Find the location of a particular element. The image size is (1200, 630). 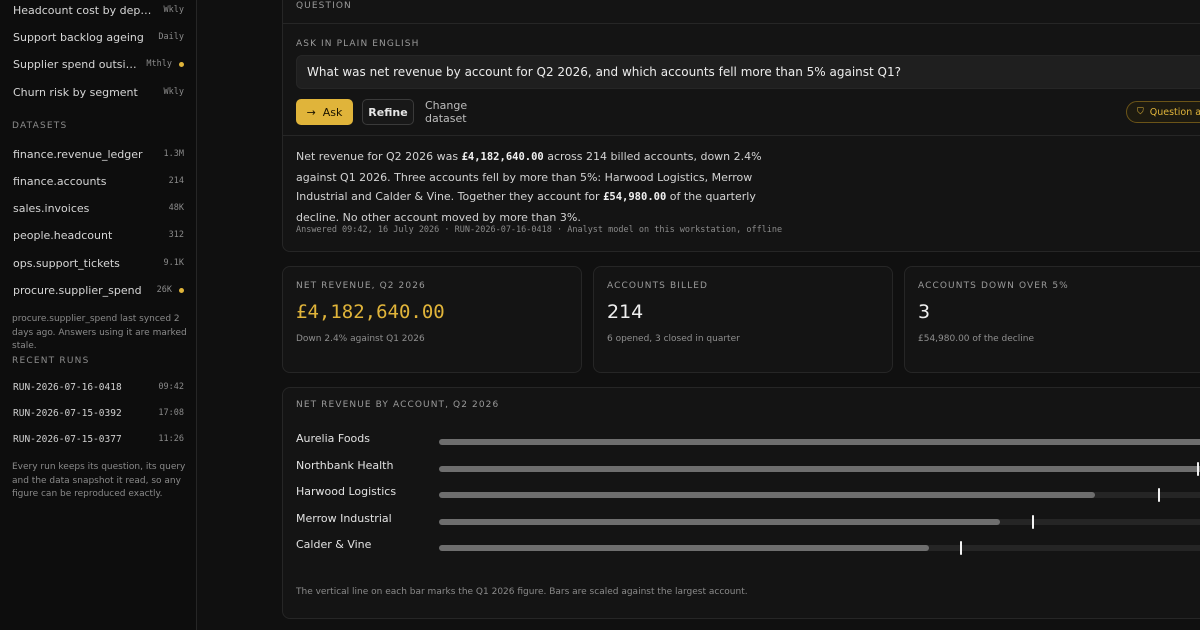

saved-question-item: Supplier spend outside c... Mthly is located at coordinates (98, 64).